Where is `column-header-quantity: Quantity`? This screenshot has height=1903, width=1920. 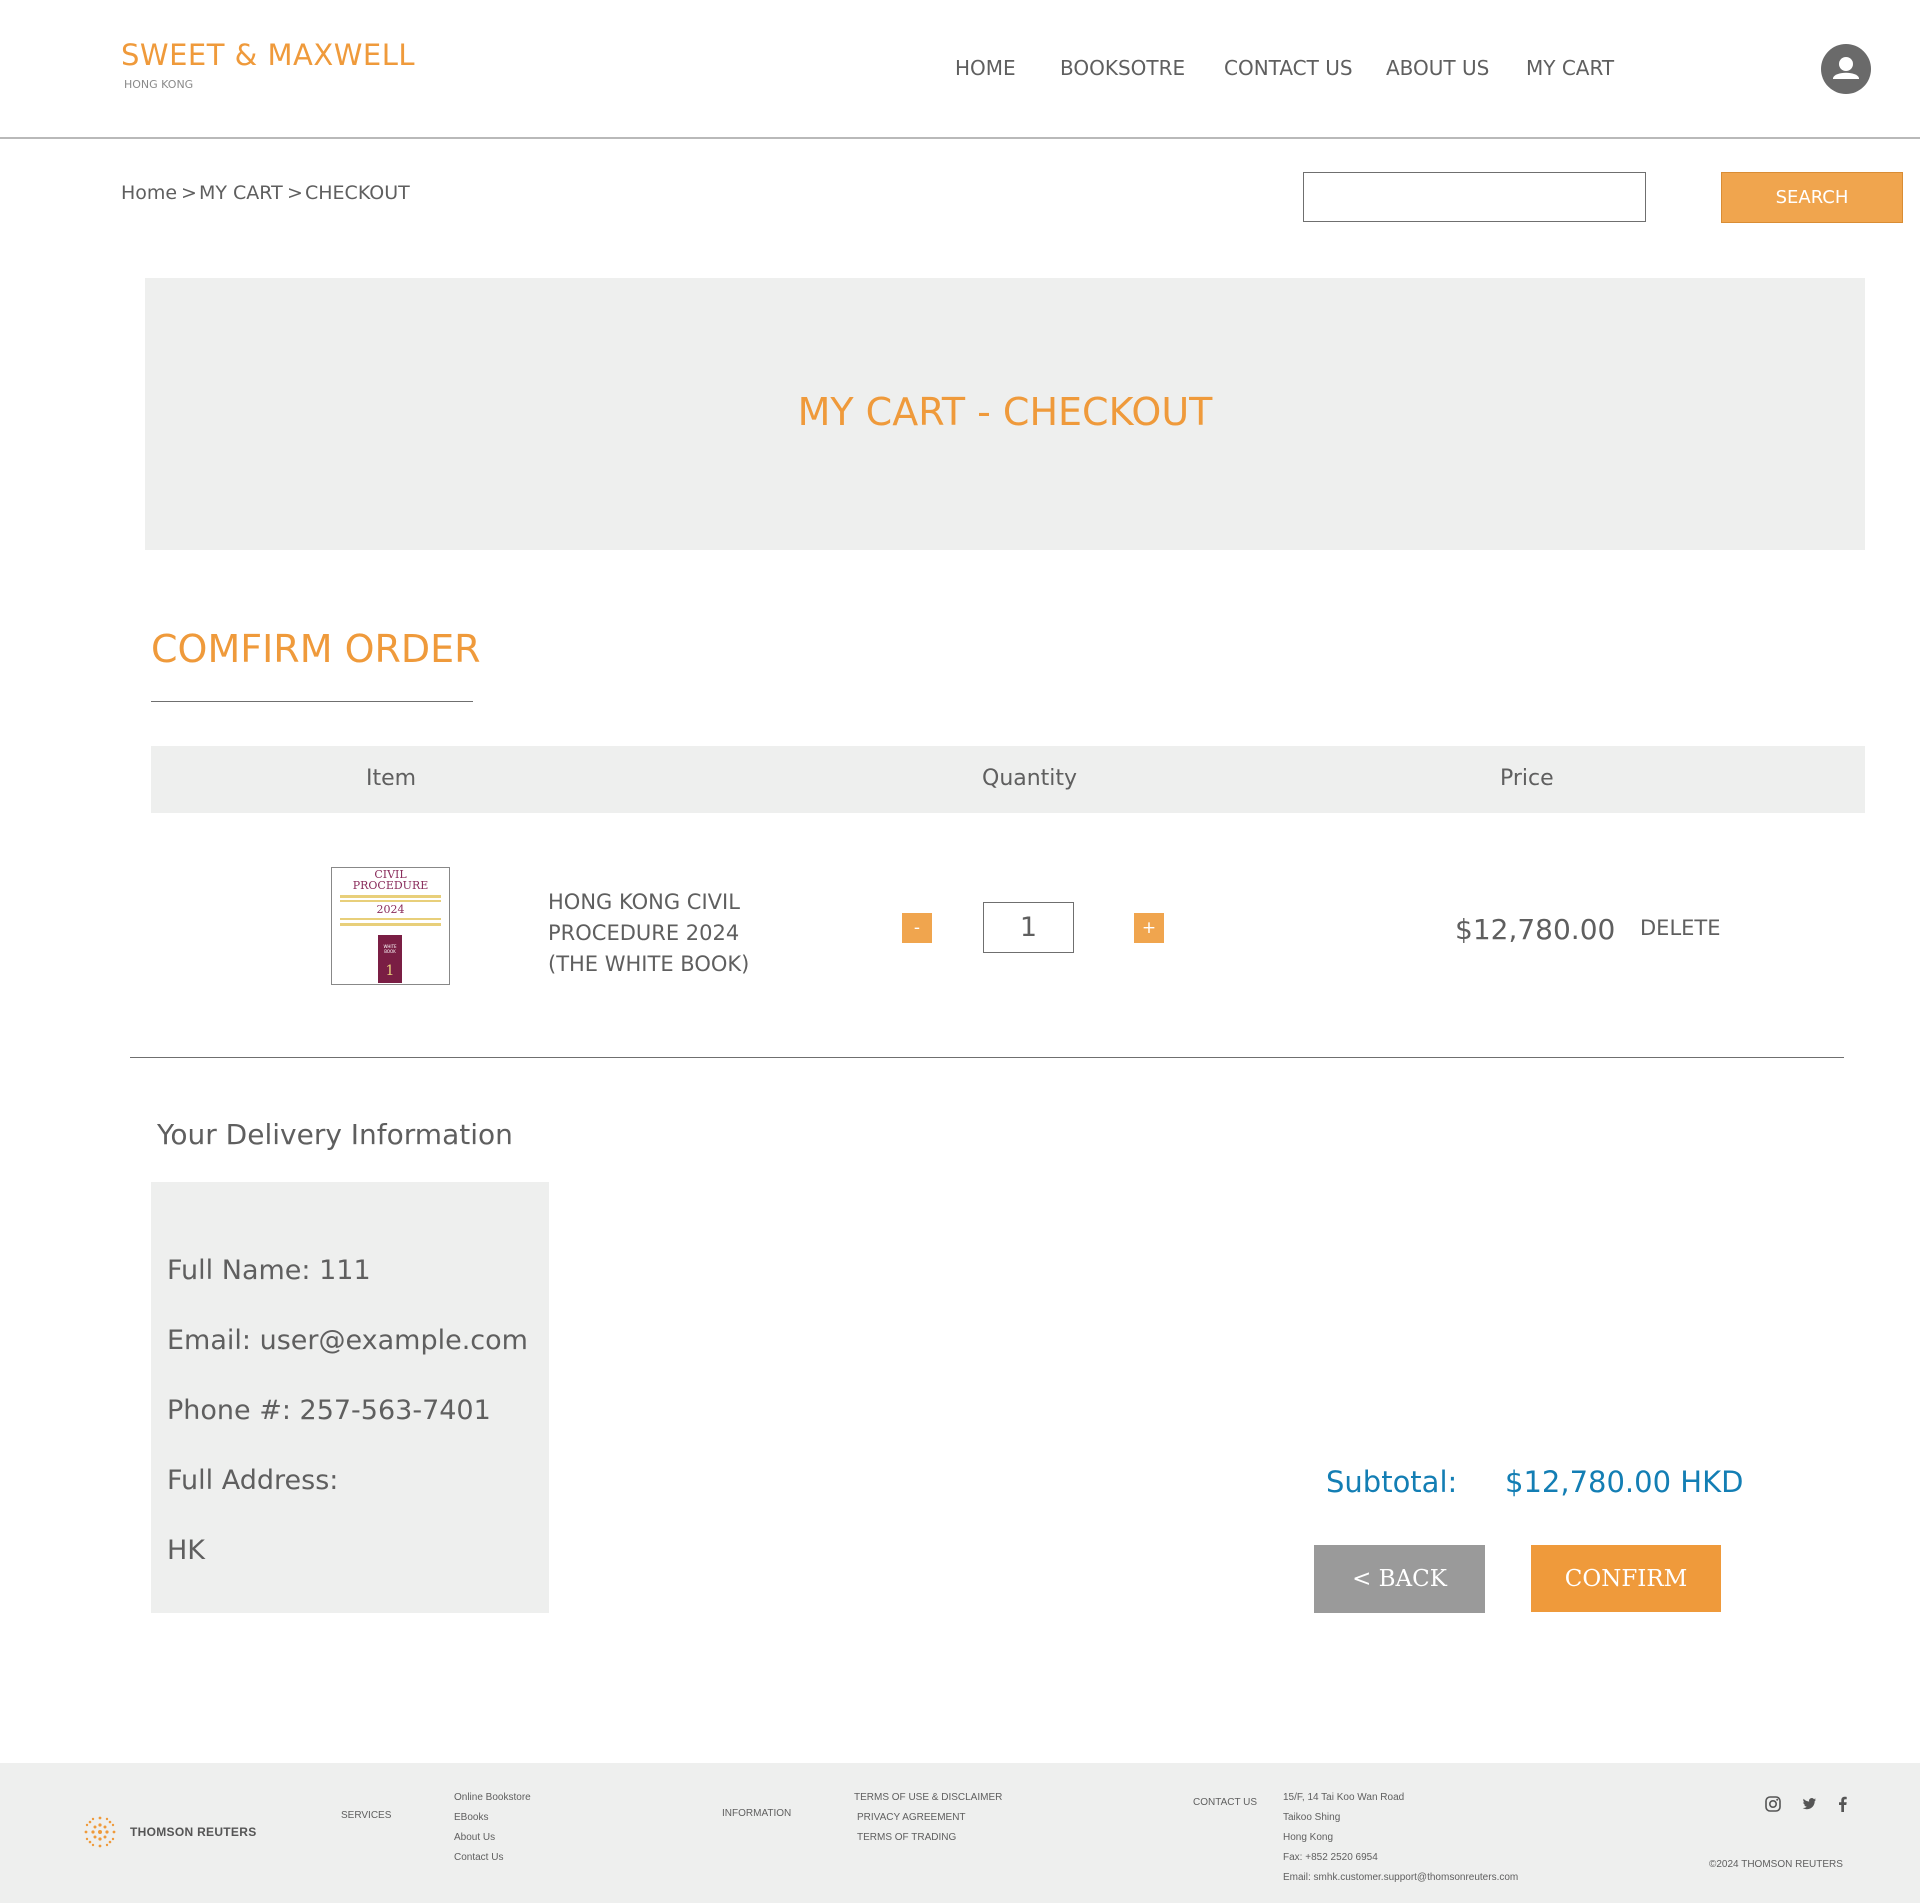 column-header-quantity: Quantity is located at coordinates (1030, 778).